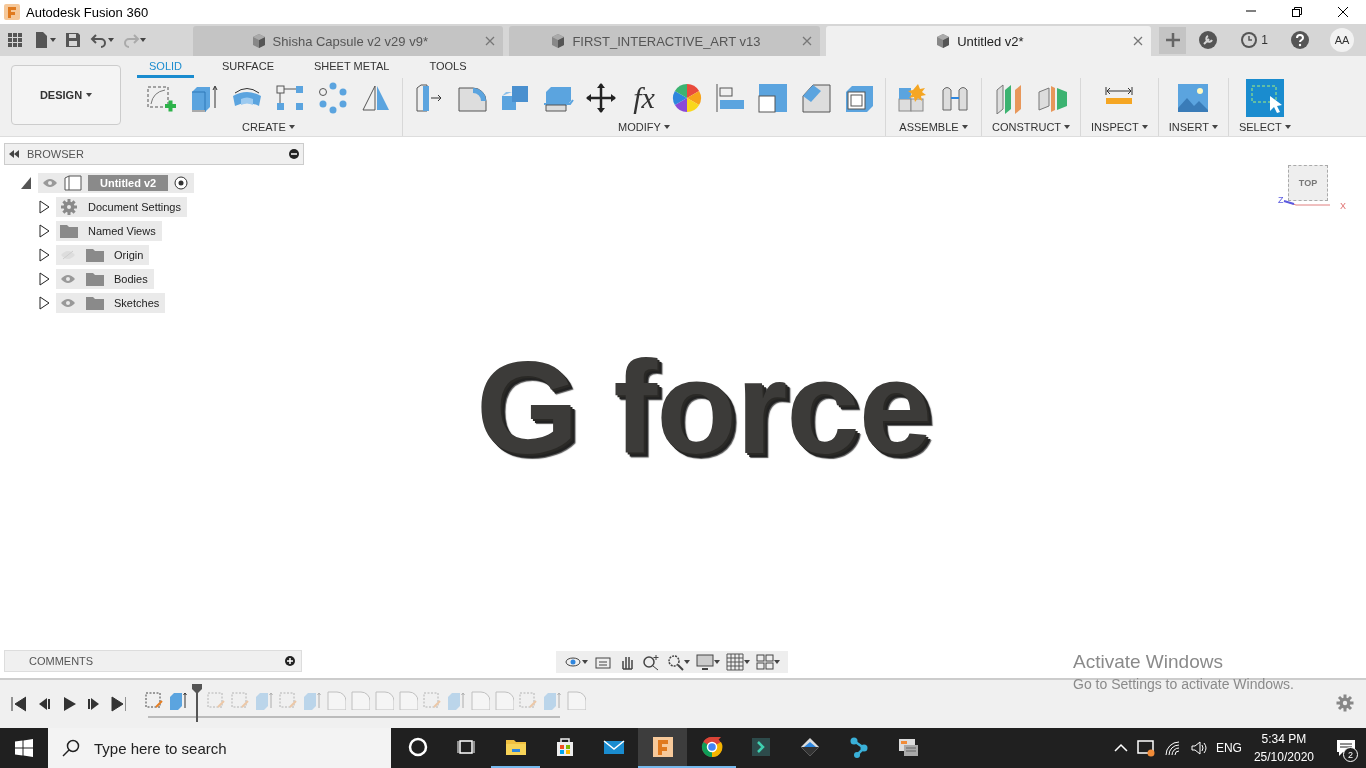  Describe the element at coordinates (234, 748) in the screenshot. I see `search-input: Type here to search` at that location.